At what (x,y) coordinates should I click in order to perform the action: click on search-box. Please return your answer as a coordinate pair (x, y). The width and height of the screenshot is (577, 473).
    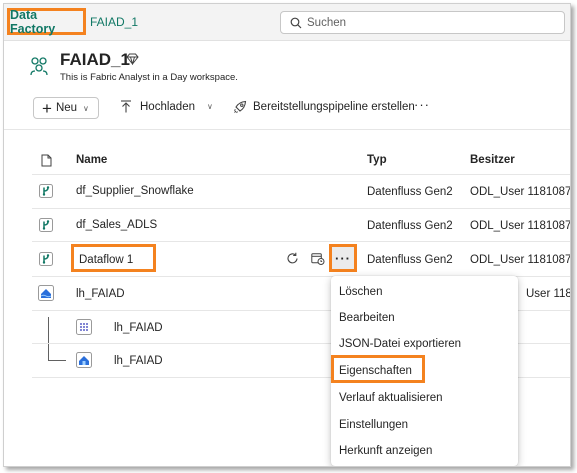
    Looking at the image, I should click on (422, 22).